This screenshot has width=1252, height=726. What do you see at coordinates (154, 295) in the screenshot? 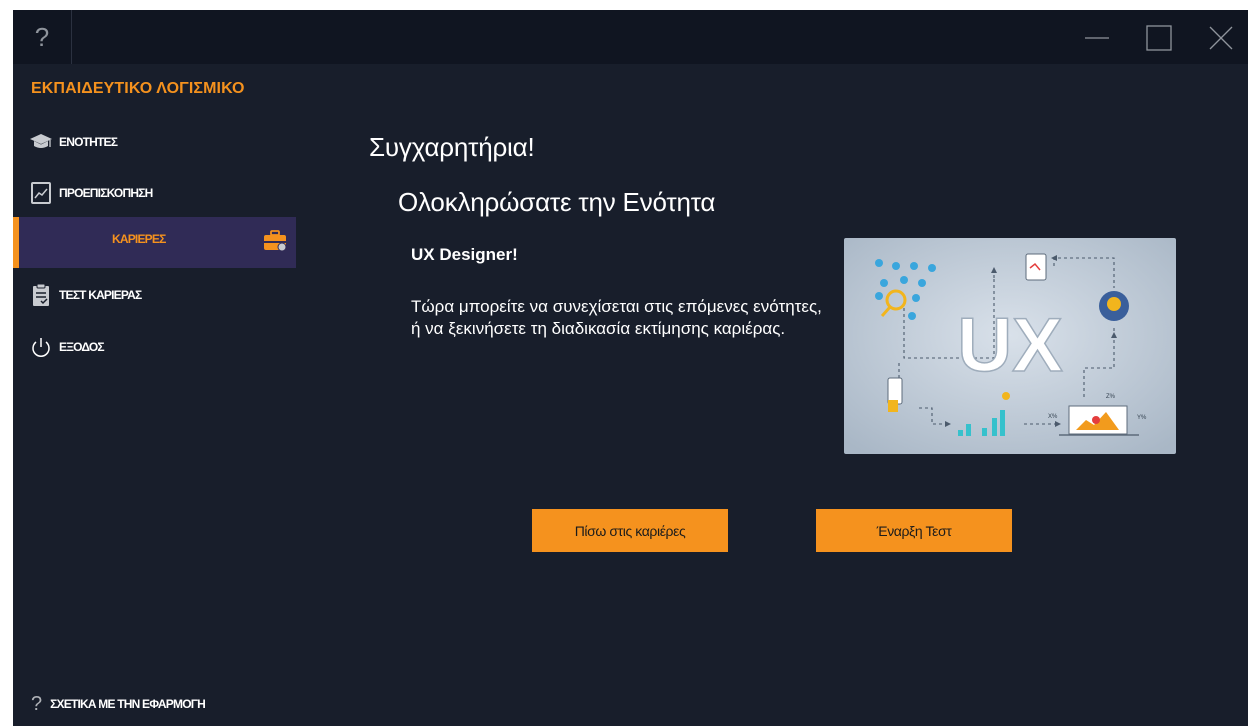
I see `sidebar-item-career-test: ΤΕΣΤ ΚΑΡΙΕΡΑΣ` at bounding box center [154, 295].